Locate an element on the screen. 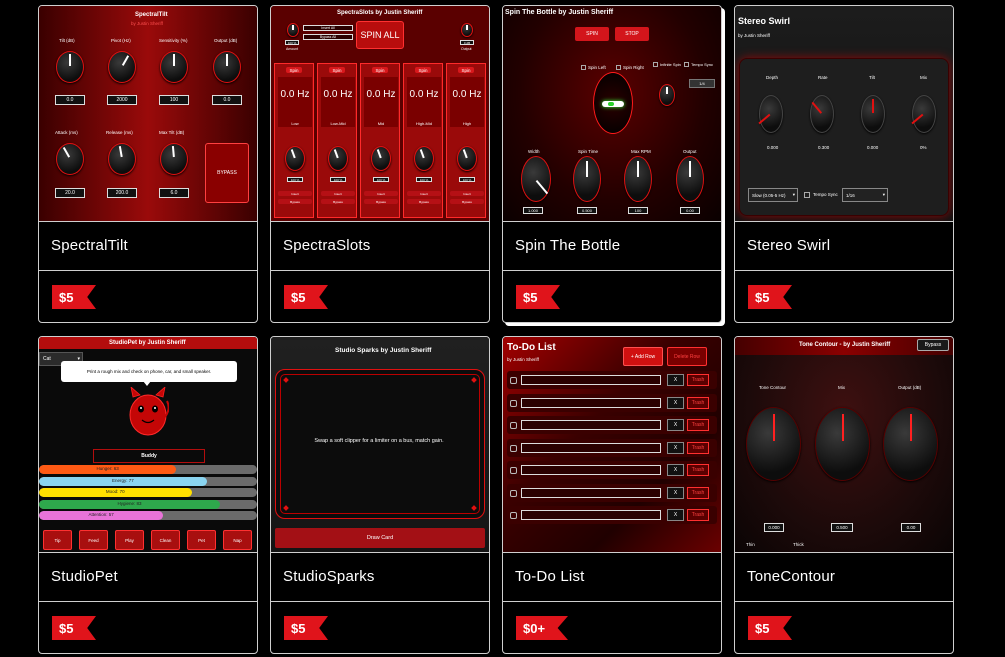 The height and width of the screenshot is (657, 1005). spin-time-knob is located at coordinates (587, 179).